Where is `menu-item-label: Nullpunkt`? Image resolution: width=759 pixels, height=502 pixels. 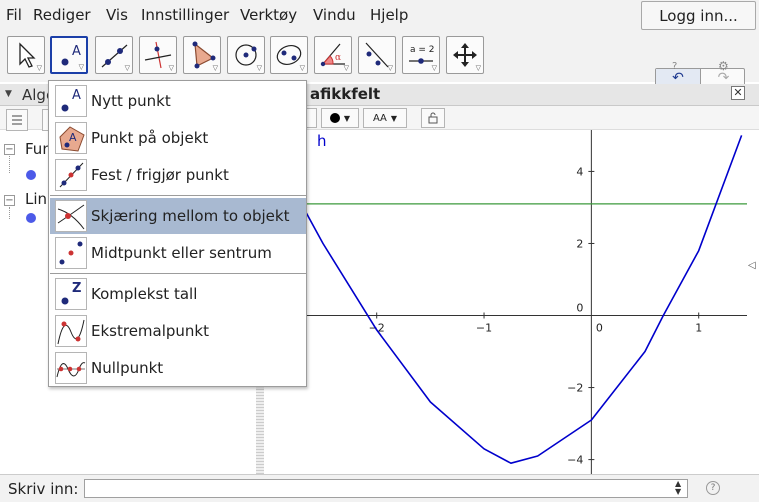 menu-item-label: Nullpunkt is located at coordinates (127, 368).